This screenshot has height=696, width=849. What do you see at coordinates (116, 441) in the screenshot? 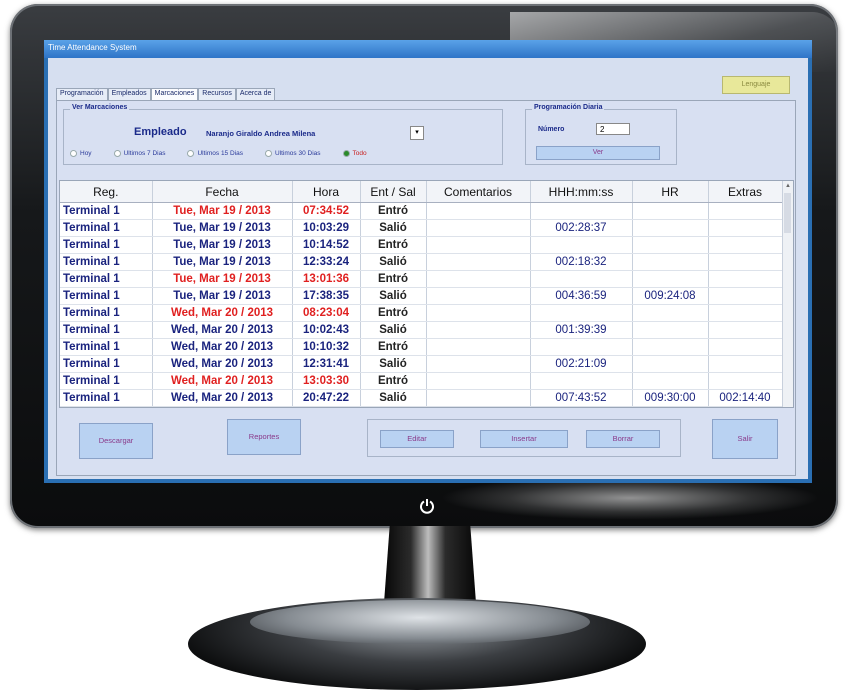
I see `descargar-button: Descargar` at bounding box center [116, 441].